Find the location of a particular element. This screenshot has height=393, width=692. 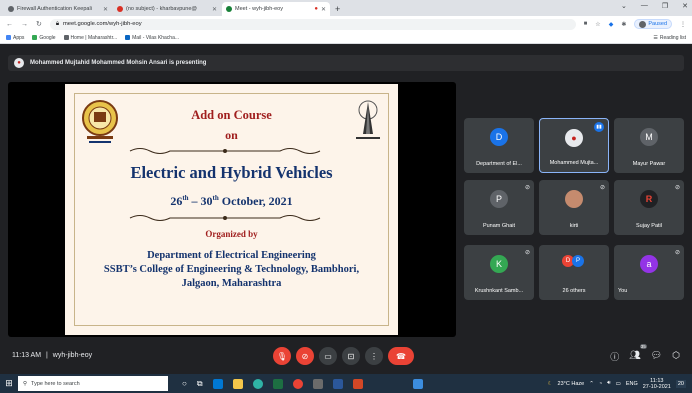

activities-icon: ⬡ is located at coordinates (676, 356).